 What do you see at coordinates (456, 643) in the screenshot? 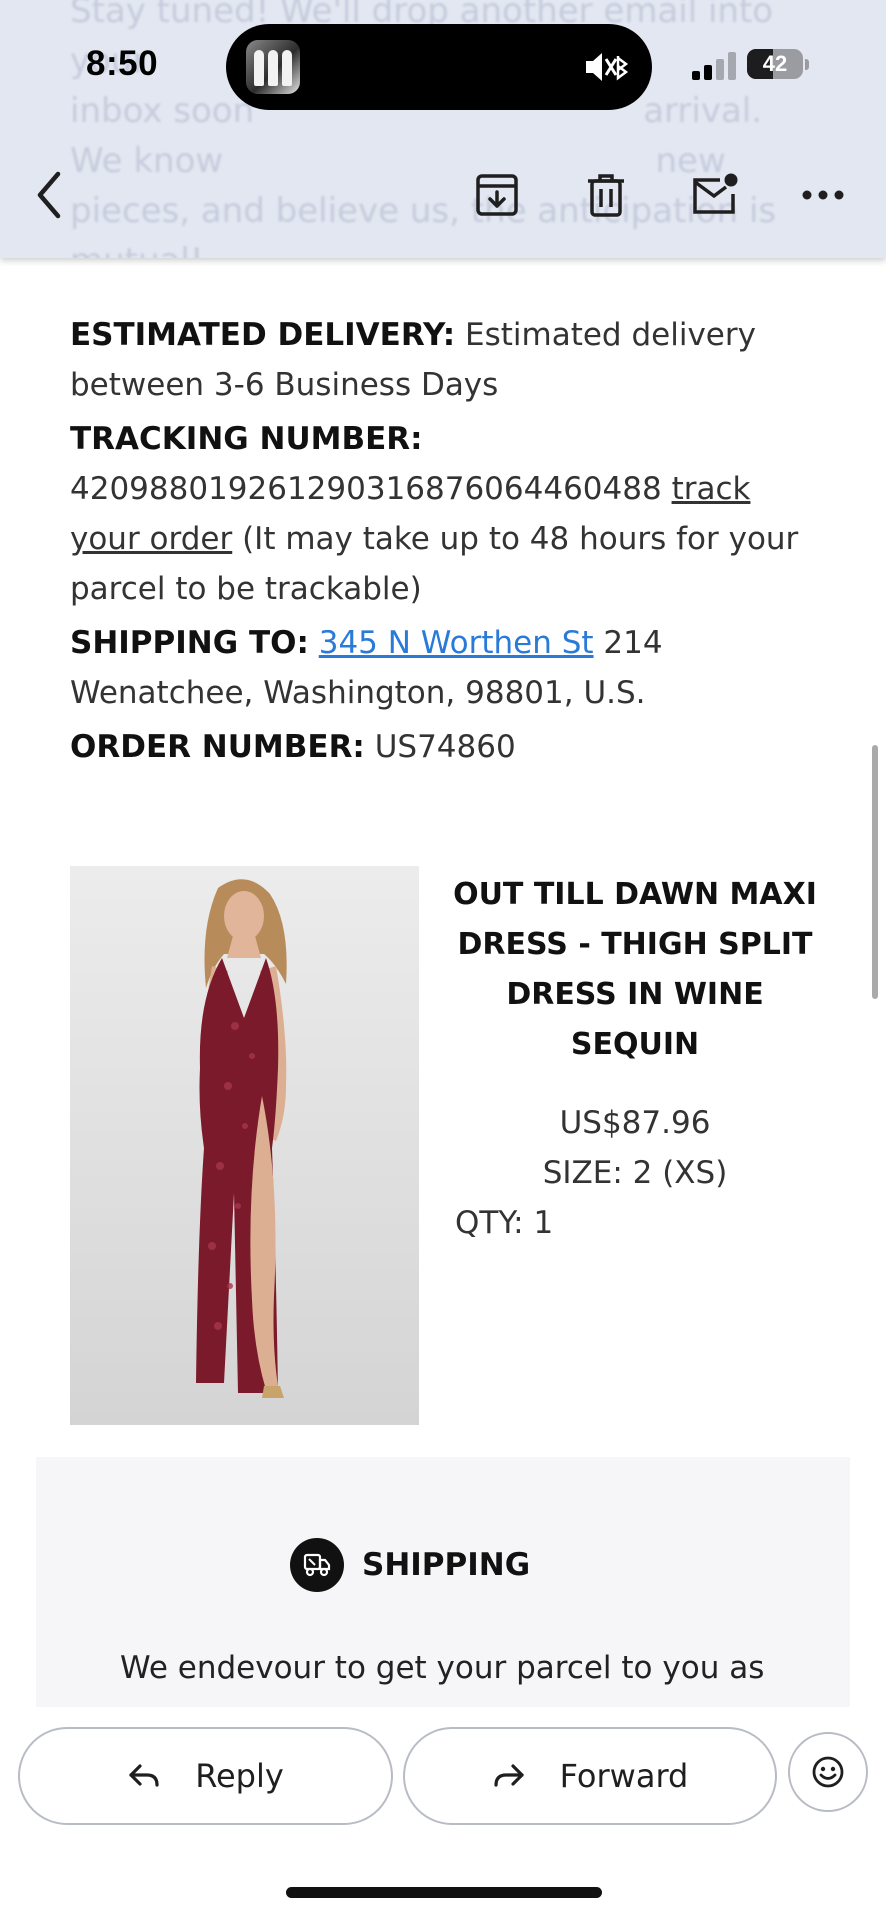
I see `shipping-address-link: 345 N Worthen St` at bounding box center [456, 643].